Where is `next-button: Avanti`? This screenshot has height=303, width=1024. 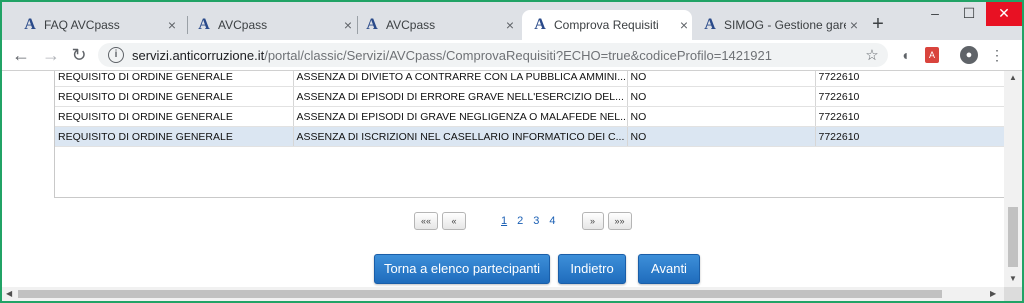
next-button: Avanti is located at coordinates (669, 269).